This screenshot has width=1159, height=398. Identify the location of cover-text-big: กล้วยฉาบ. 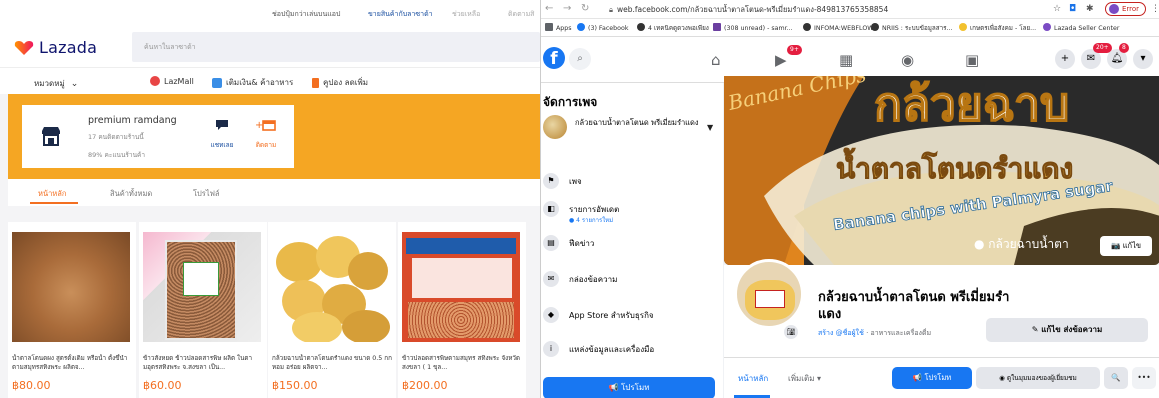
(971, 104).